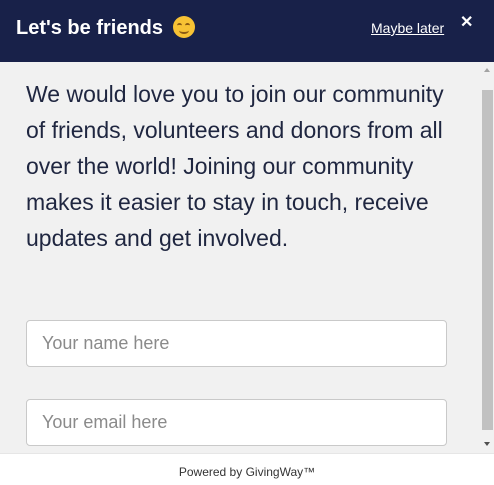 The height and width of the screenshot is (485, 494). What do you see at coordinates (236, 422) in the screenshot?
I see `email-input` at bounding box center [236, 422].